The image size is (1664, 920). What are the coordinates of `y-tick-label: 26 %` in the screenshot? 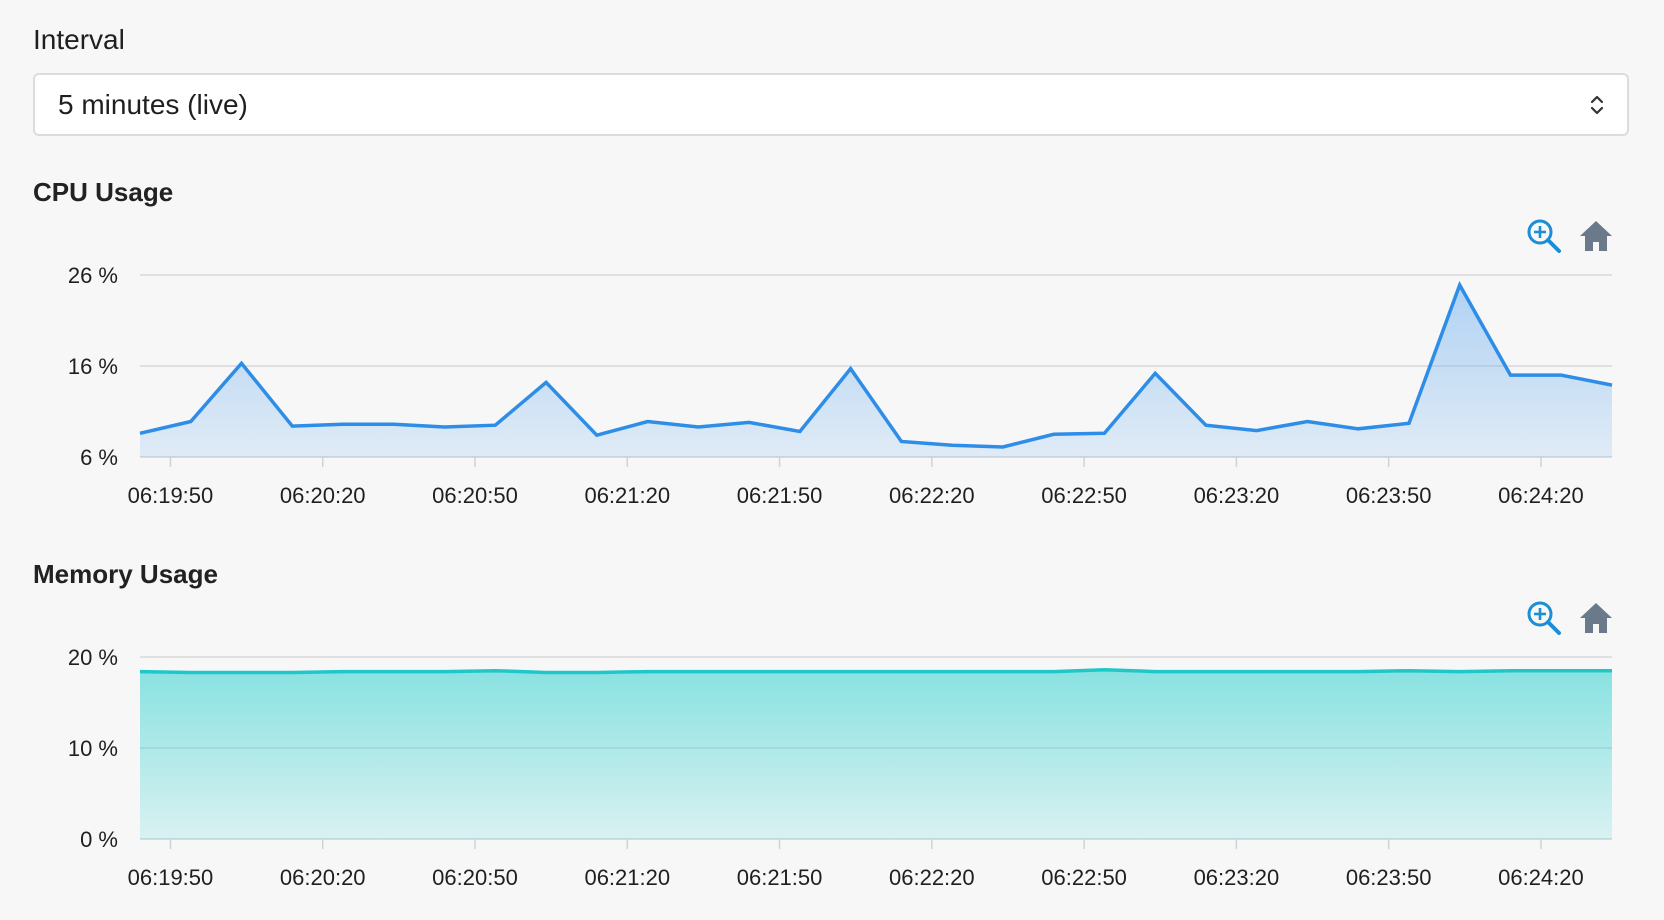 It's located at (93, 275).